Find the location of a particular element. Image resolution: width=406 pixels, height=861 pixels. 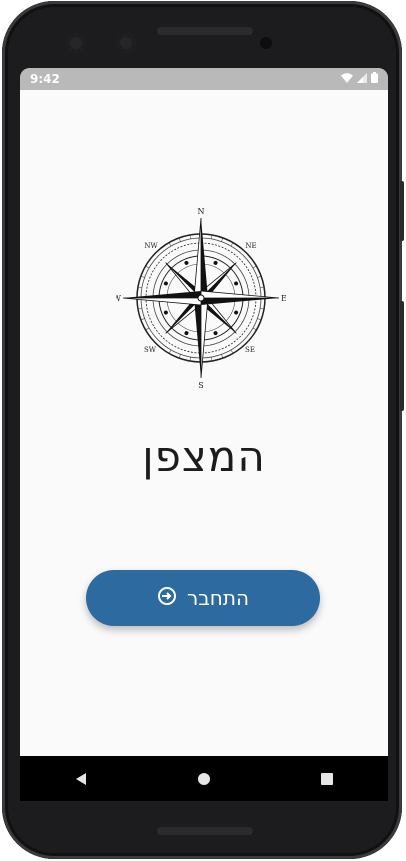

proximity-sensor is located at coordinates (266, 43).